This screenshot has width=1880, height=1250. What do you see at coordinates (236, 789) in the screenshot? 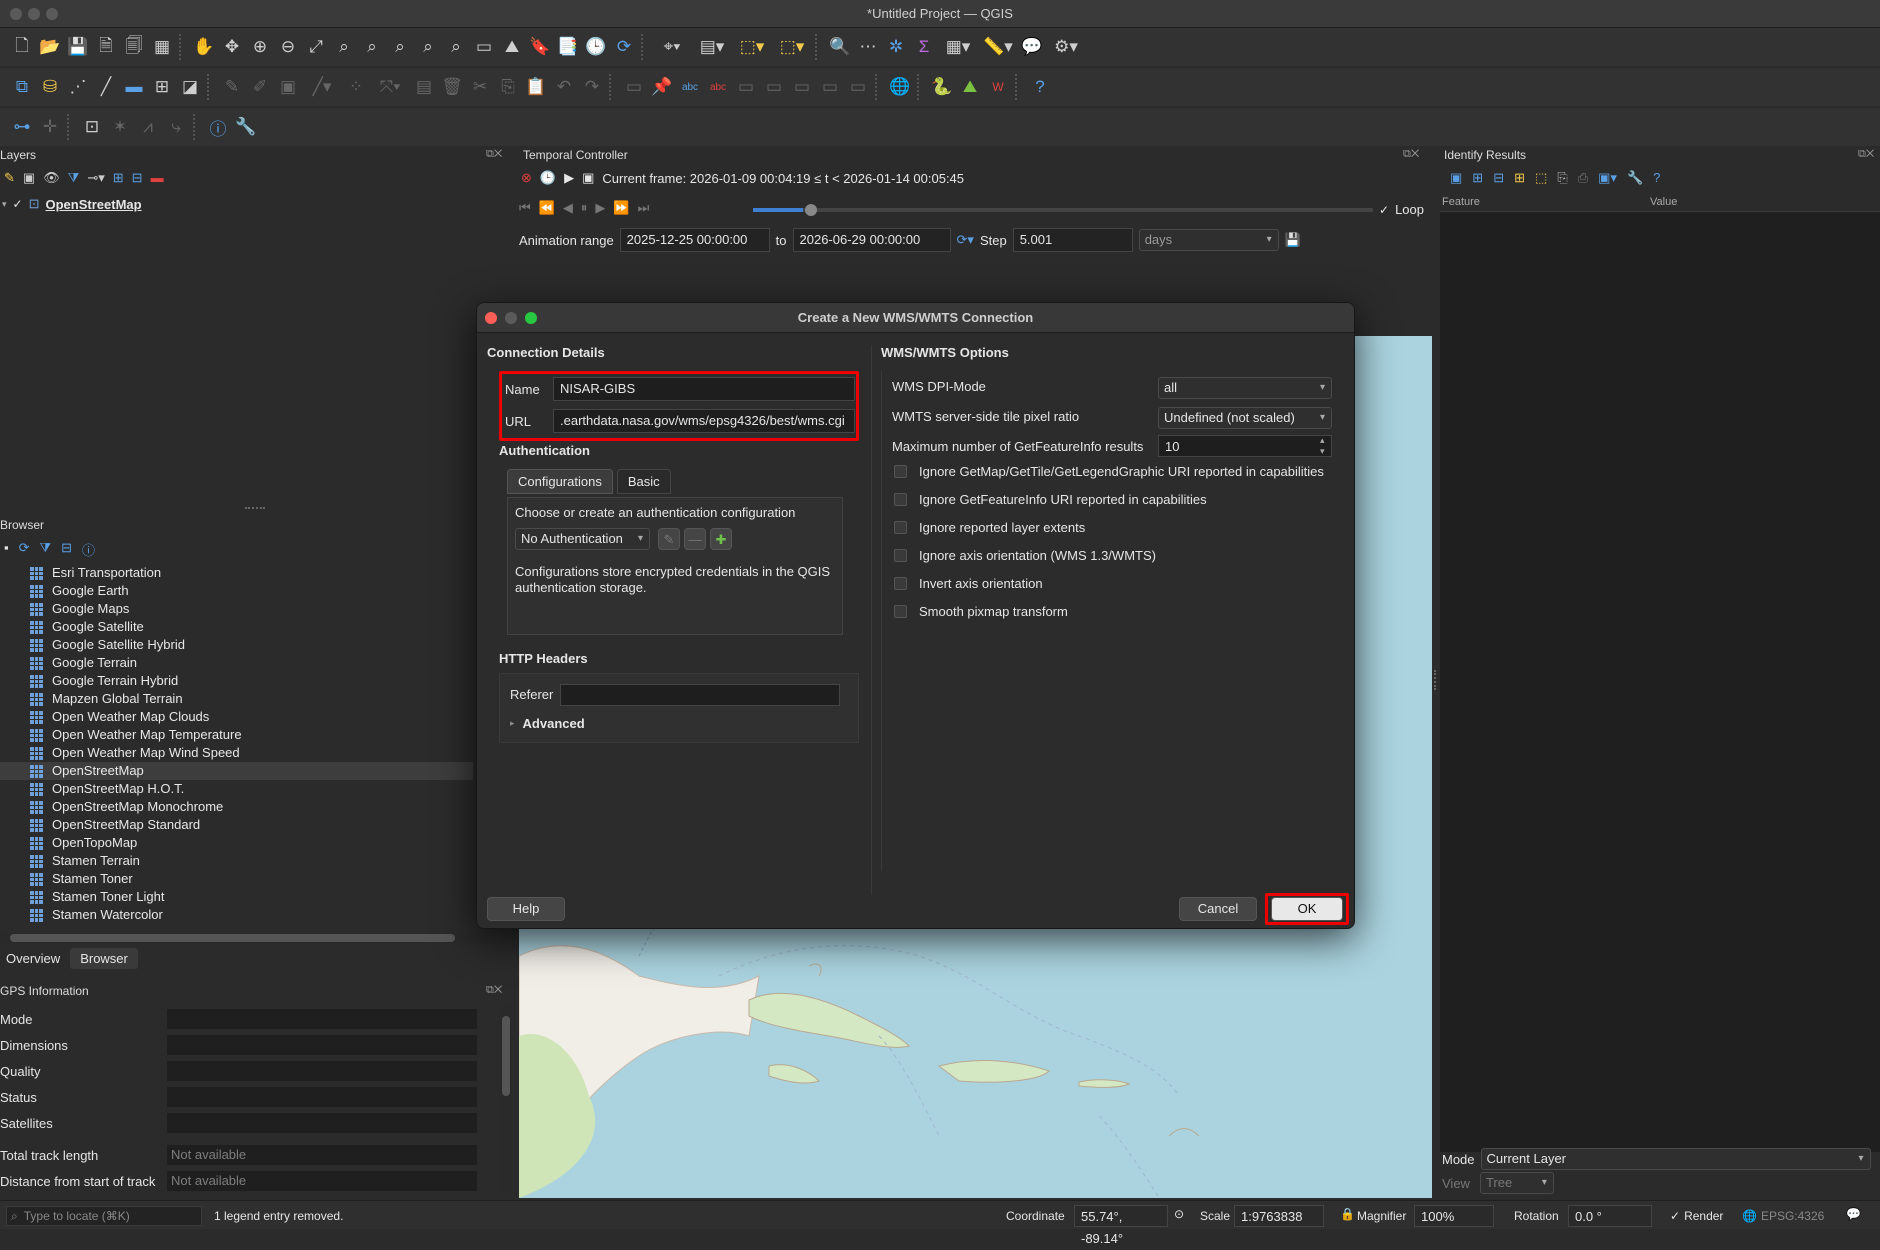
I see `browser-item: OpenStreetMap H.O.T.` at bounding box center [236, 789].